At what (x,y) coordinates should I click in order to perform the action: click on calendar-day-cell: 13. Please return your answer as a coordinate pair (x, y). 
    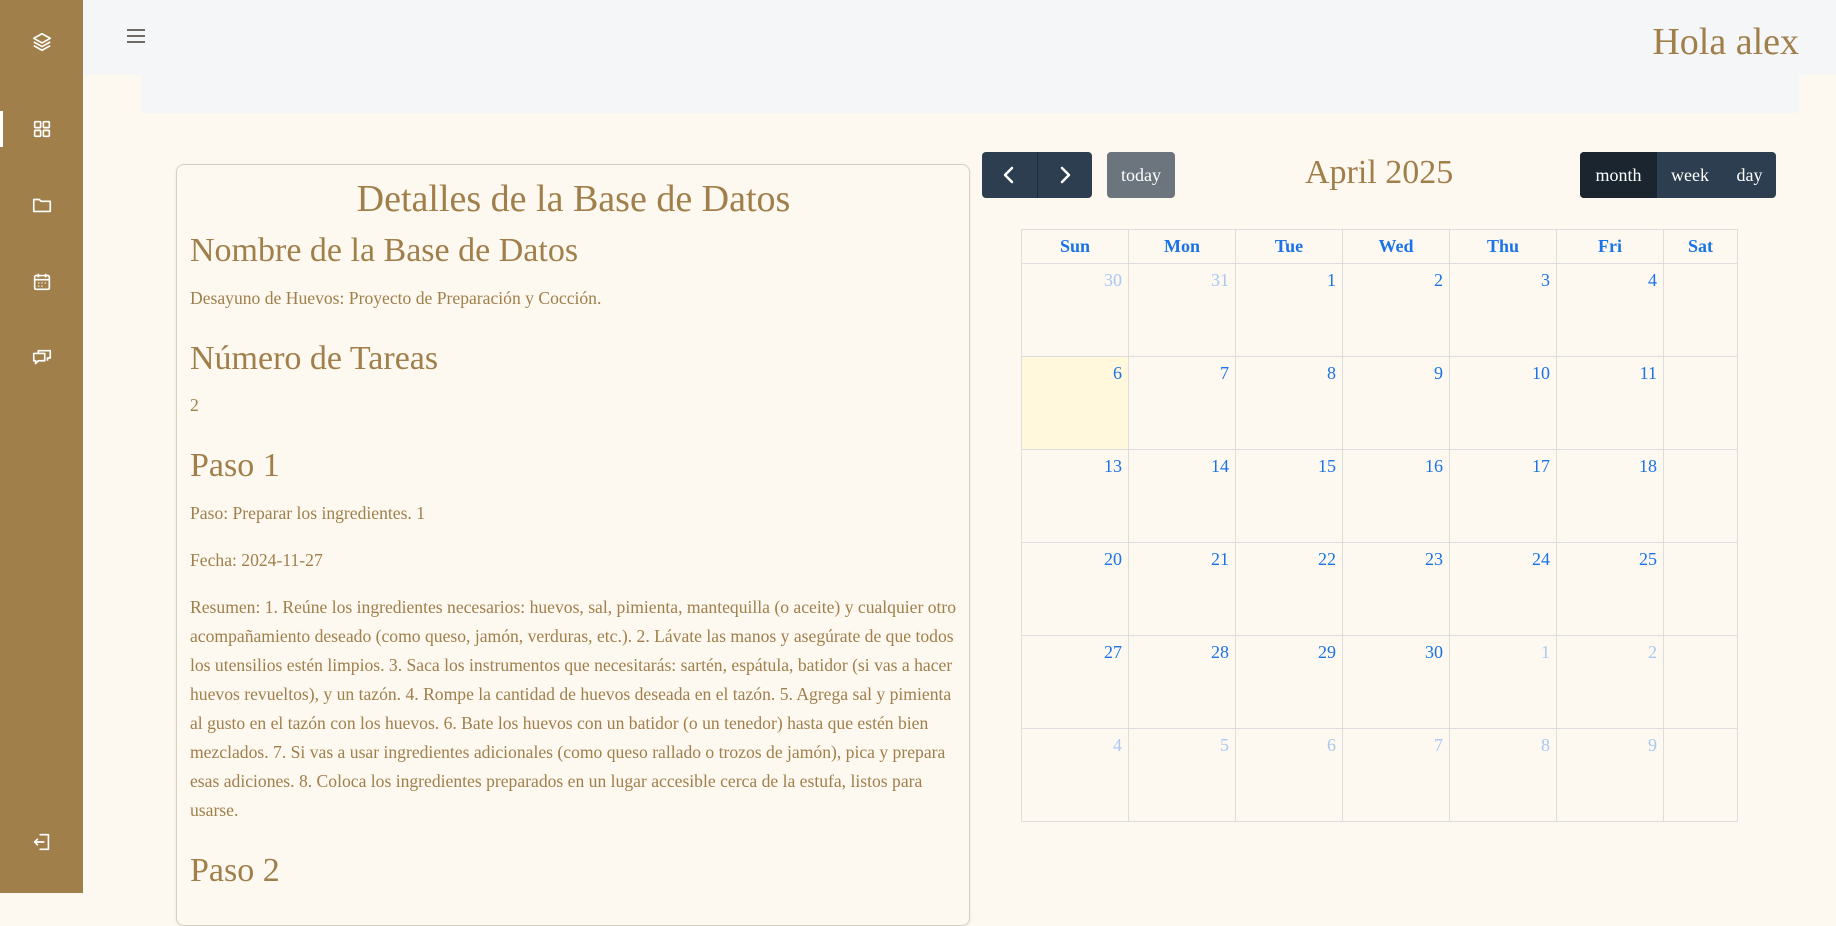
    Looking at the image, I should click on (1075, 496).